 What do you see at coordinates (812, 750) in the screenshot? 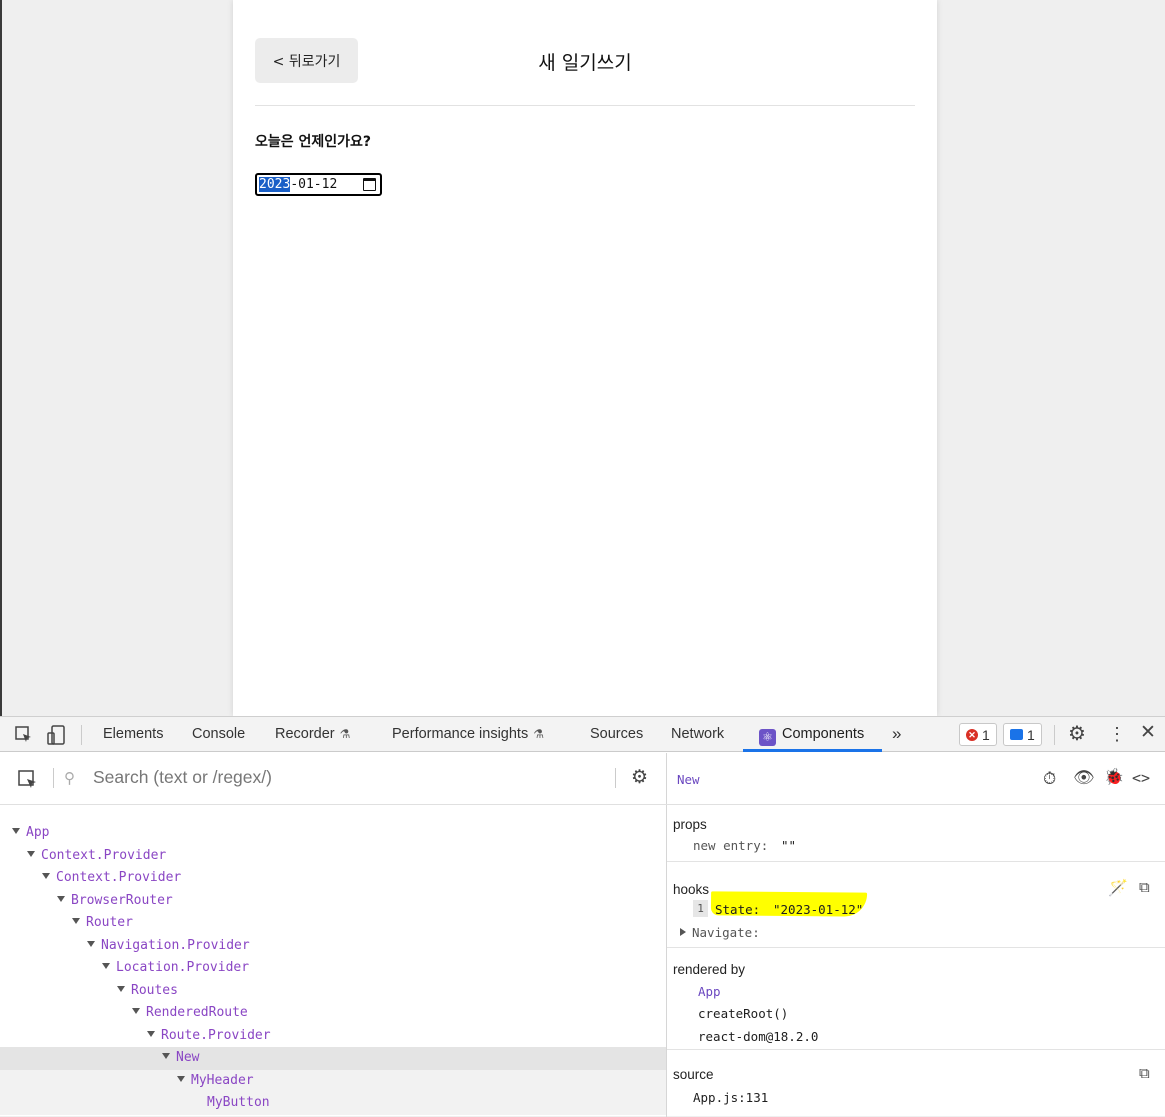
I see `active-tab-indicator` at bounding box center [812, 750].